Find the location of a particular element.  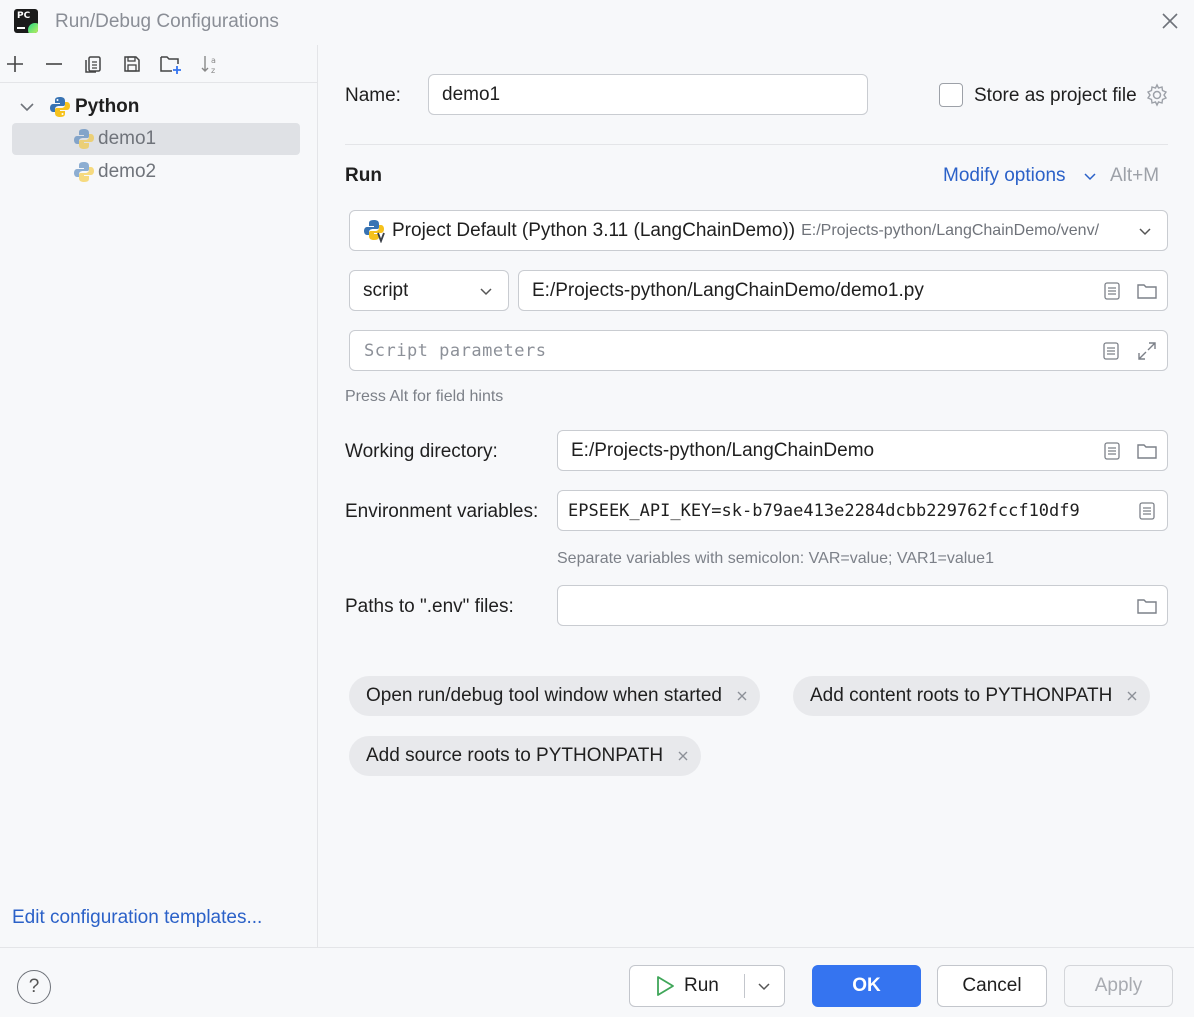

title-bar: PC Run/Debug Configurations is located at coordinates (597, 22).